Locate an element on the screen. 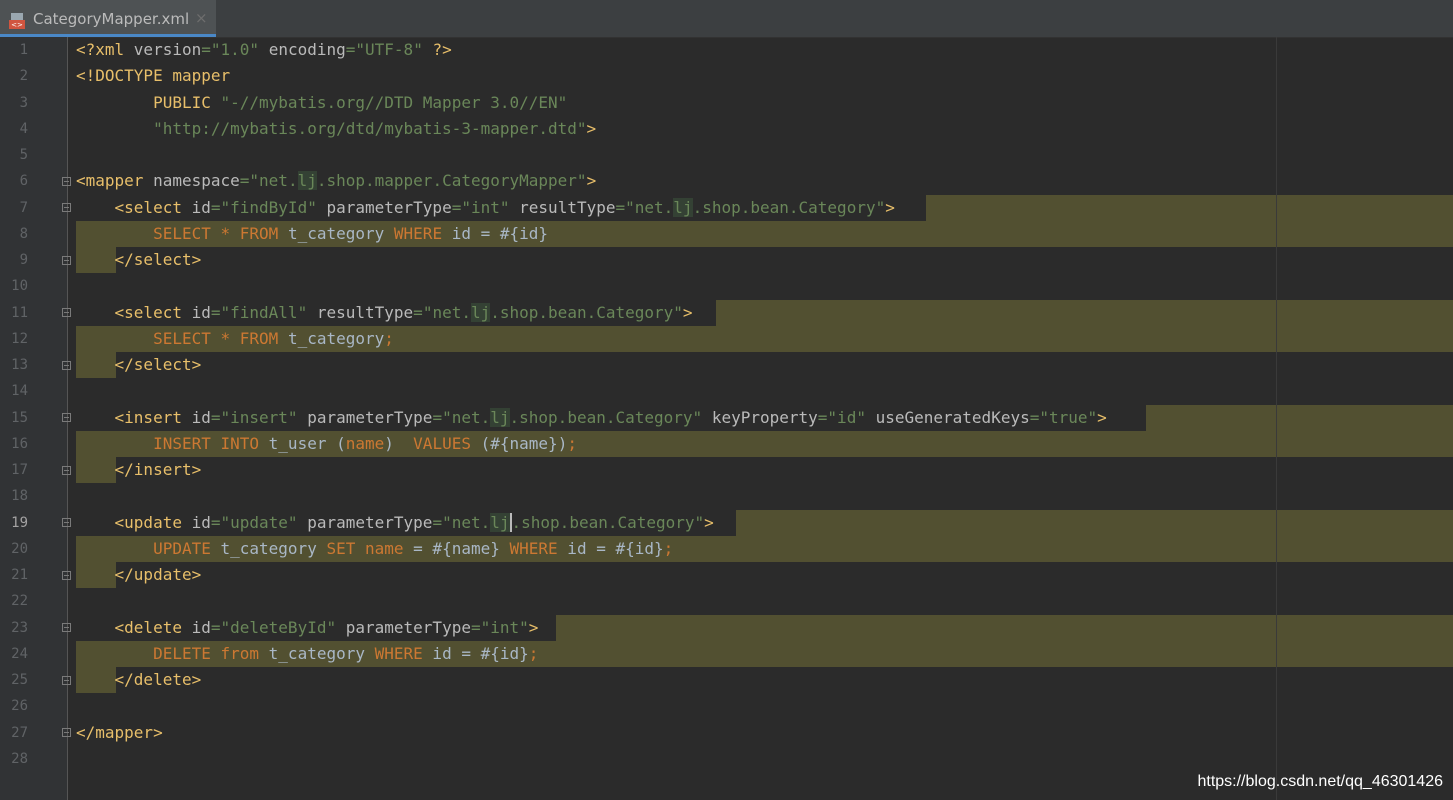  token: "findById" is located at coordinates (268, 207).